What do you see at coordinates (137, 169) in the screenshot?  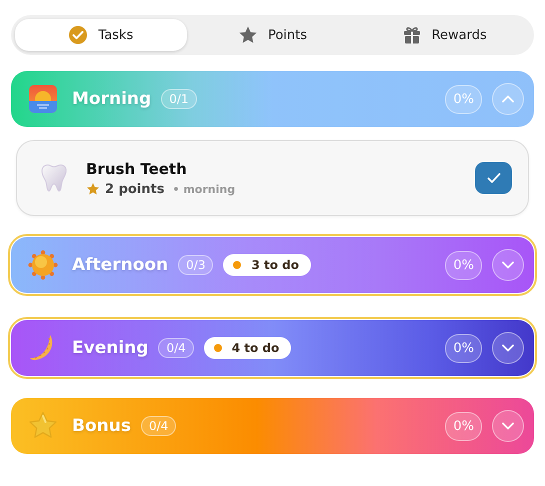 I see `task-title: Brush Teeth` at bounding box center [137, 169].